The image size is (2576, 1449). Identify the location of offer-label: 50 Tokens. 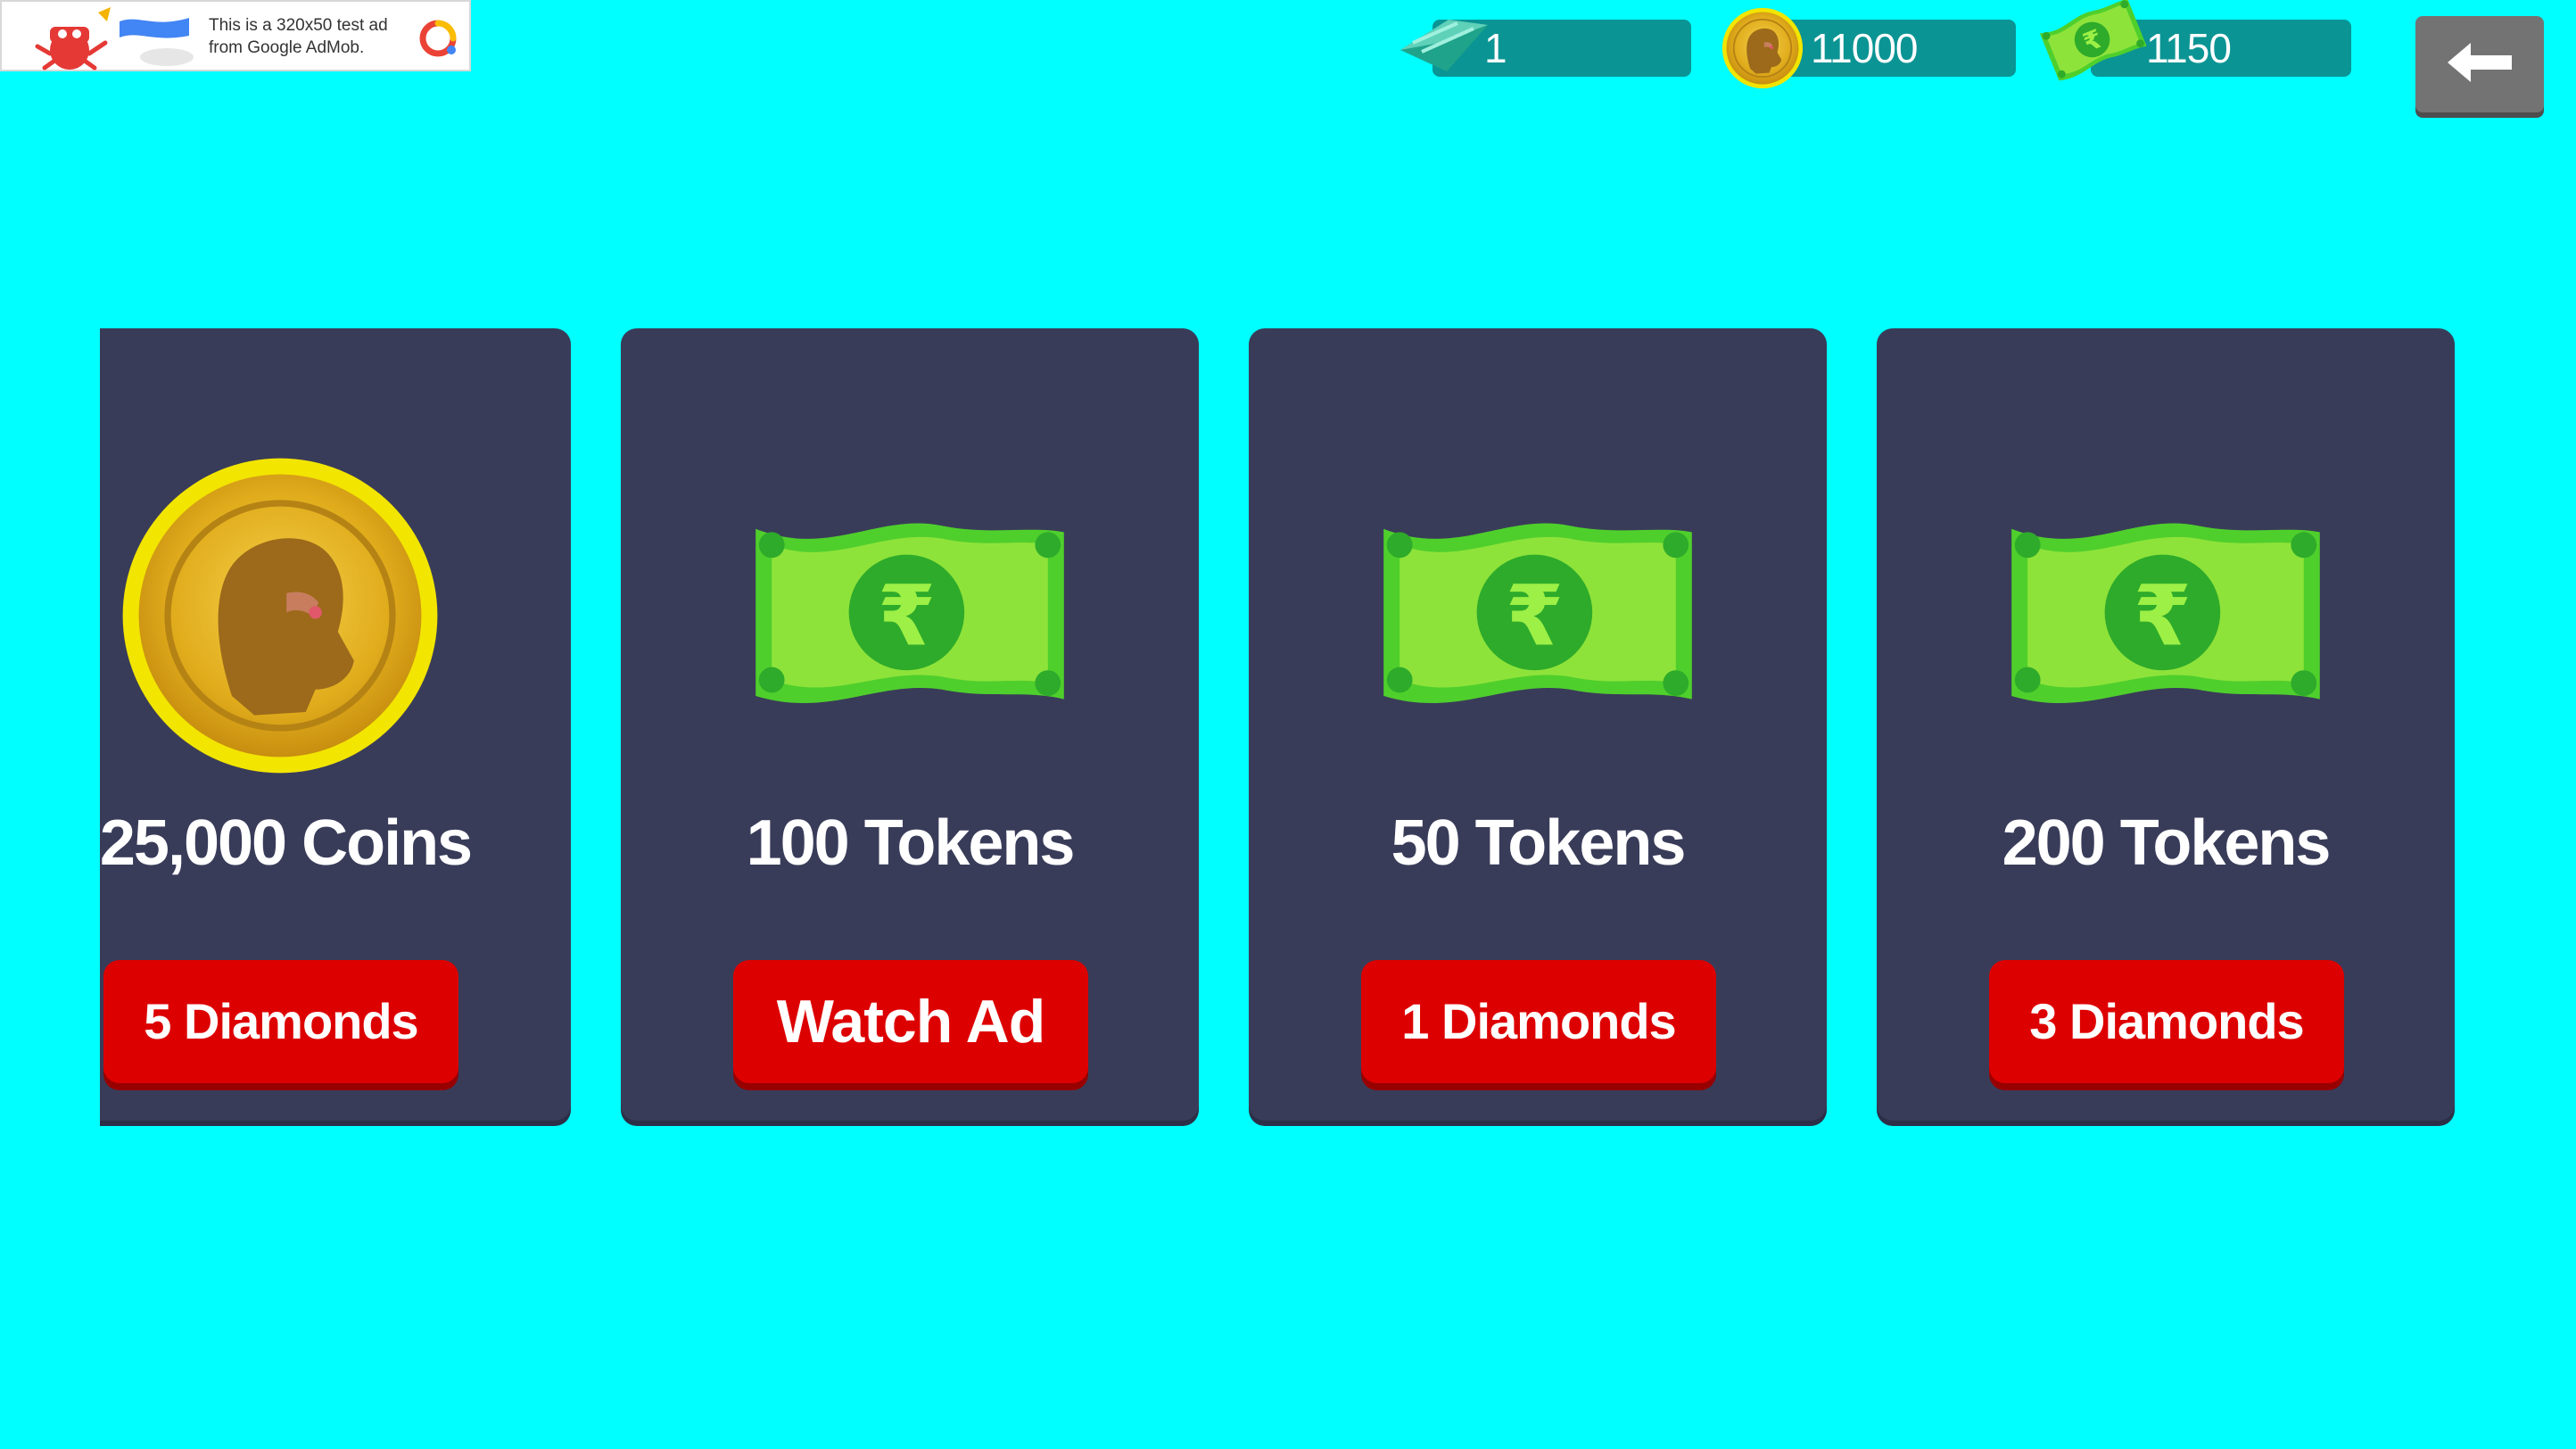
(1539, 843).